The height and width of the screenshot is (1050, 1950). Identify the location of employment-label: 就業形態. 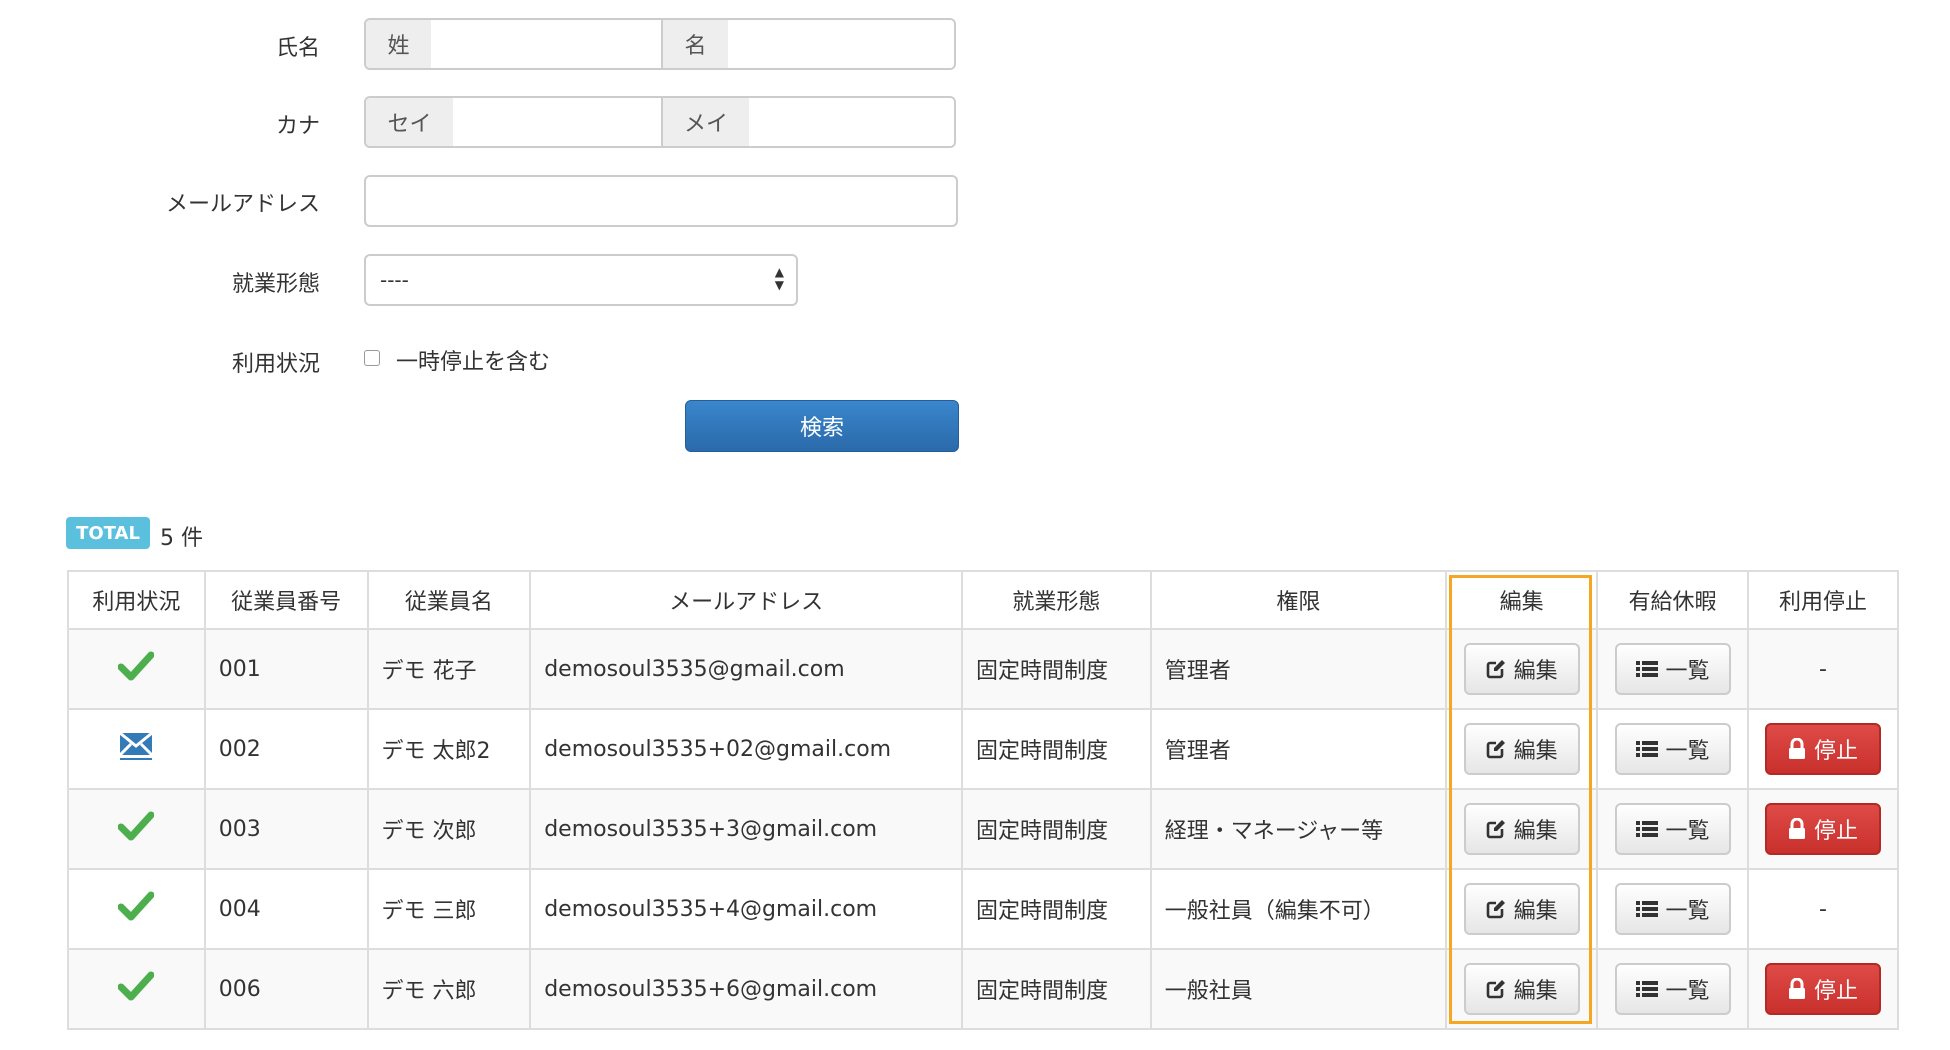
(275, 284).